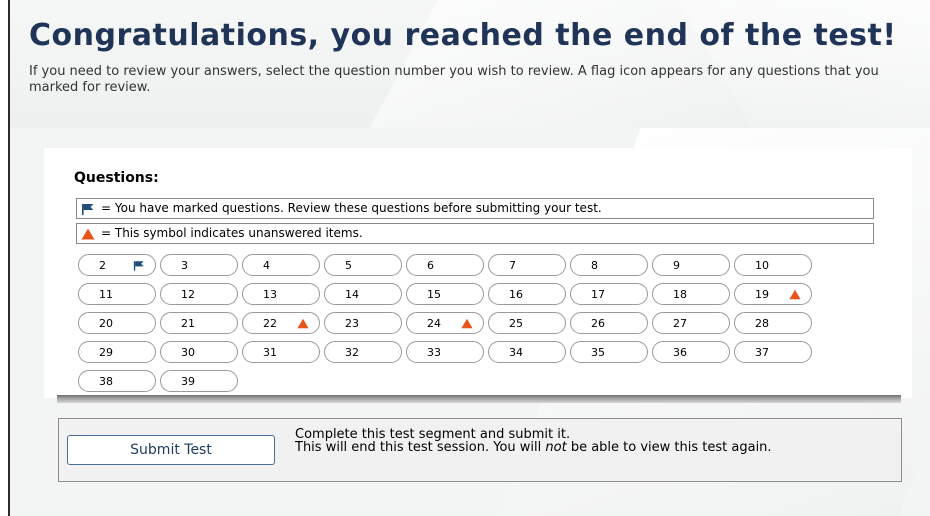 The width and height of the screenshot is (930, 516). What do you see at coordinates (106, 352) in the screenshot?
I see `question-number: 29` at bounding box center [106, 352].